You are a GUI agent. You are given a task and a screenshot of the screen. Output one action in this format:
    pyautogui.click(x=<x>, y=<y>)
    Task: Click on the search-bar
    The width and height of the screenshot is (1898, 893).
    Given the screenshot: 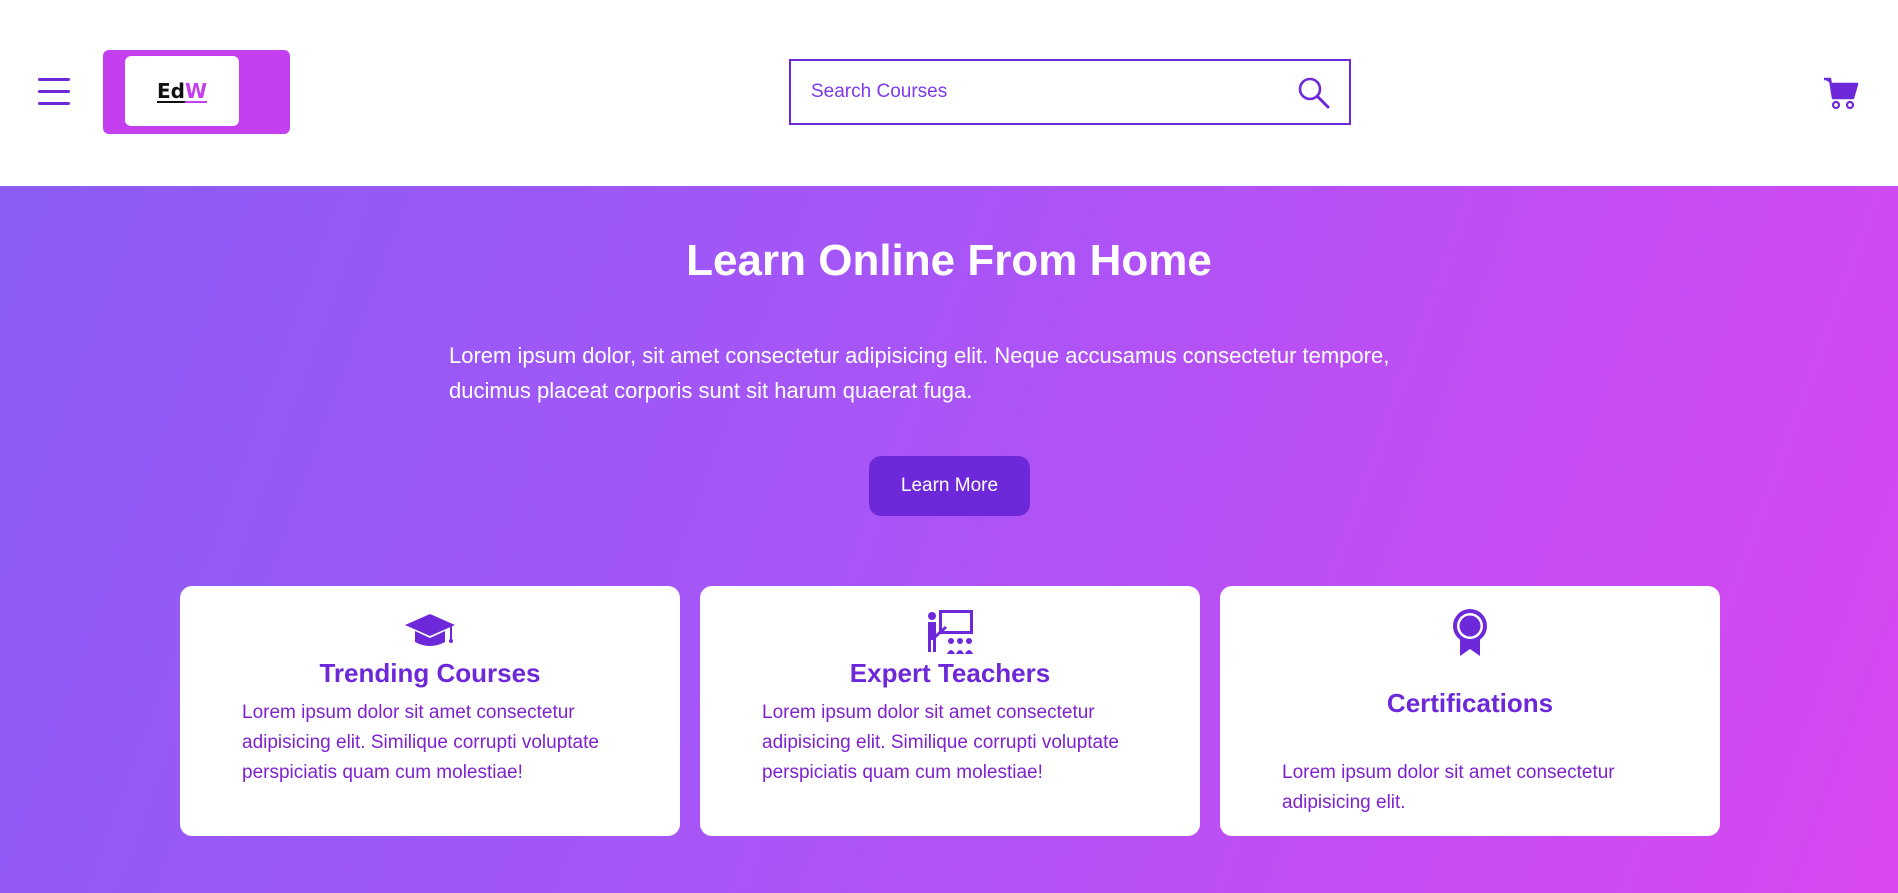 What is the action you would take?
    pyautogui.click(x=1070, y=92)
    